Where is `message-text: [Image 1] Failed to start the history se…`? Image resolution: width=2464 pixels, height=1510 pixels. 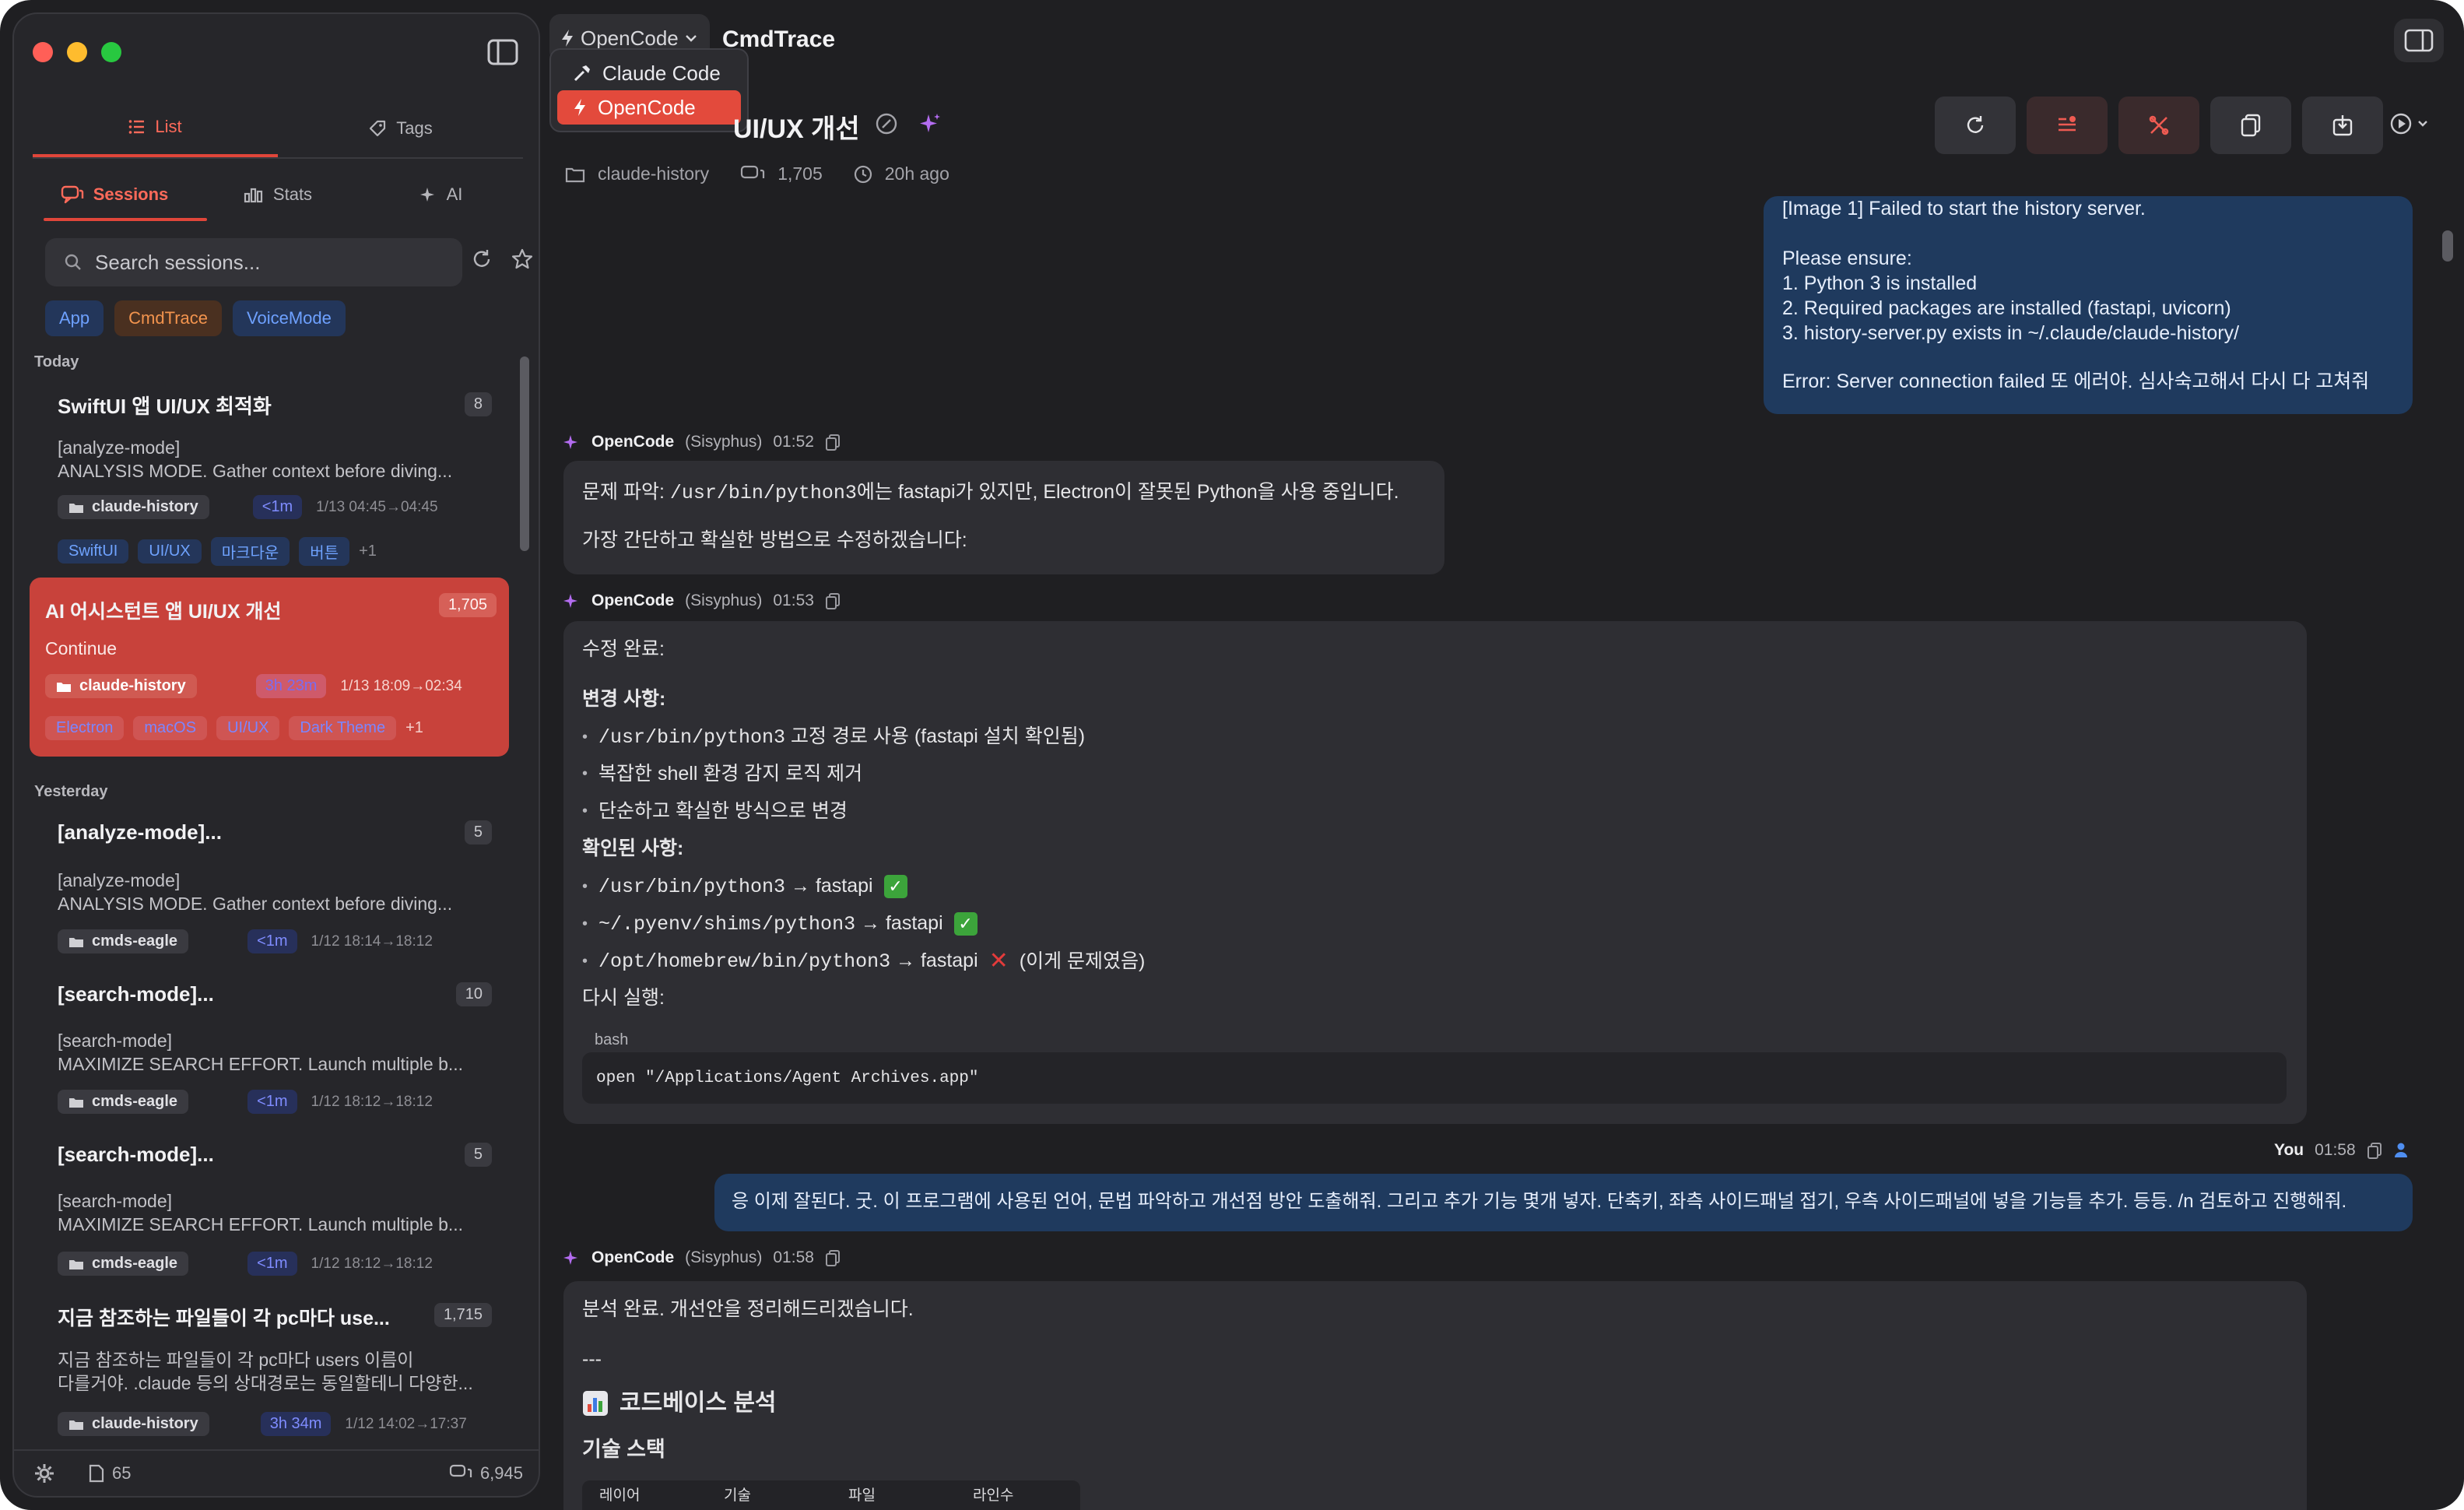
message-text: [Image 1] Failed to start the history se… is located at coordinates (1964, 208).